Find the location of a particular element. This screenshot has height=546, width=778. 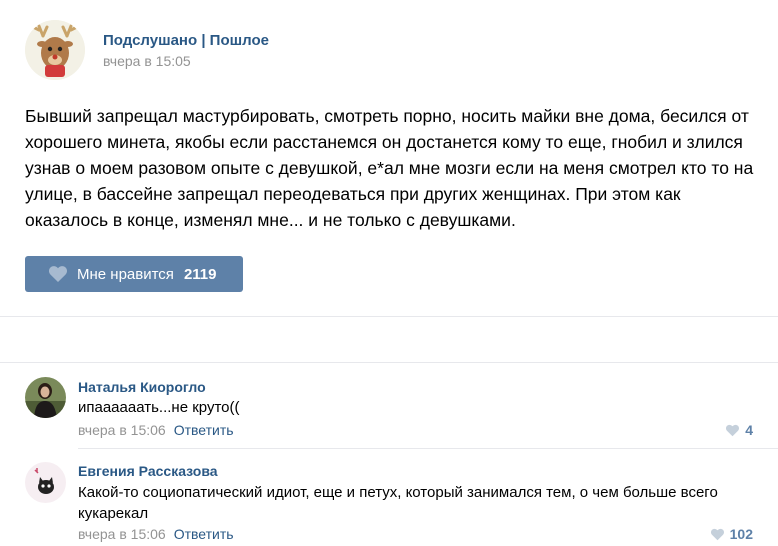

comment-like-button: 102 is located at coordinates (731, 534).